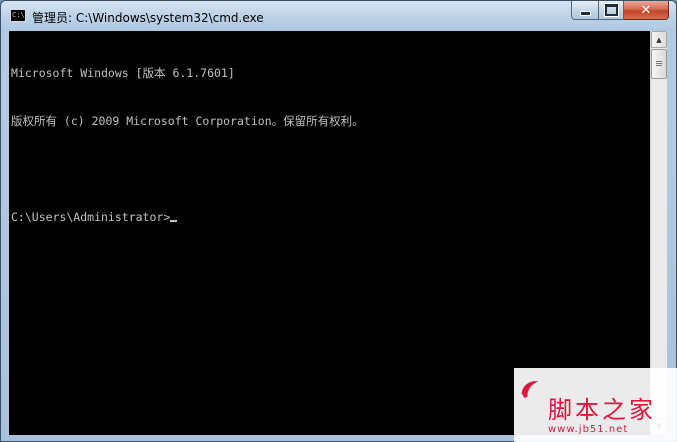  I want to click on close-icon: ✕, so click(646, 10).